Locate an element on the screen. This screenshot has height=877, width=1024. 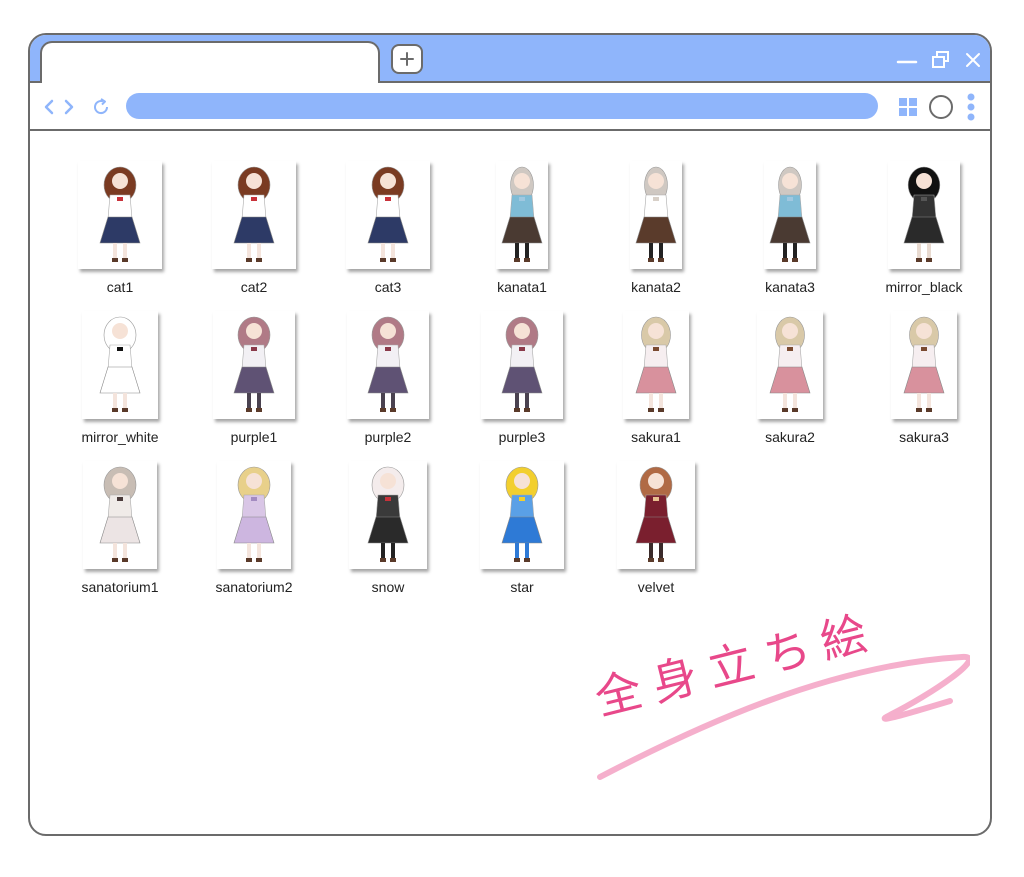
file-name: star is located at coordinates (522, 587).